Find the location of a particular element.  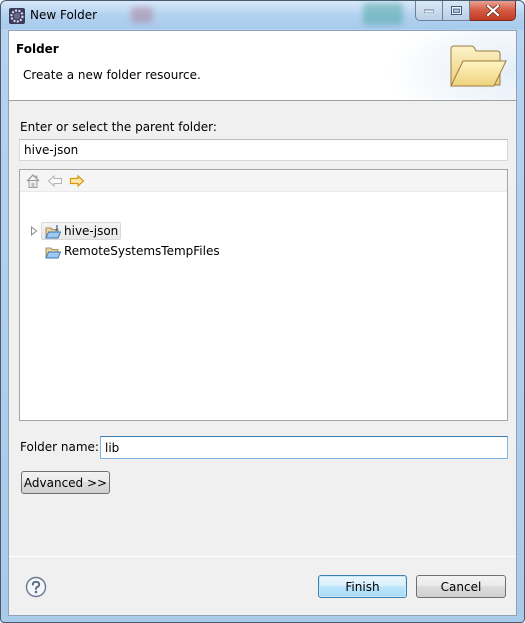

minimize-button is located at coordinates (429, 11).